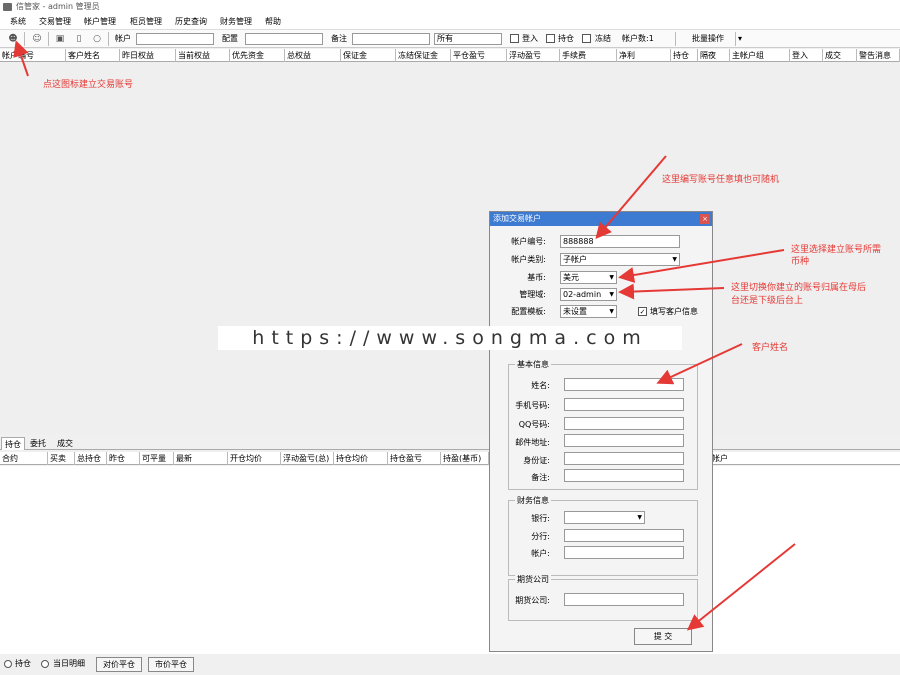 Image resolution: width=900 pixels, height=675 pixels. Describe the element at coordinates (550, 38) in the screenshot. I see `holding-checkbox` at that location.